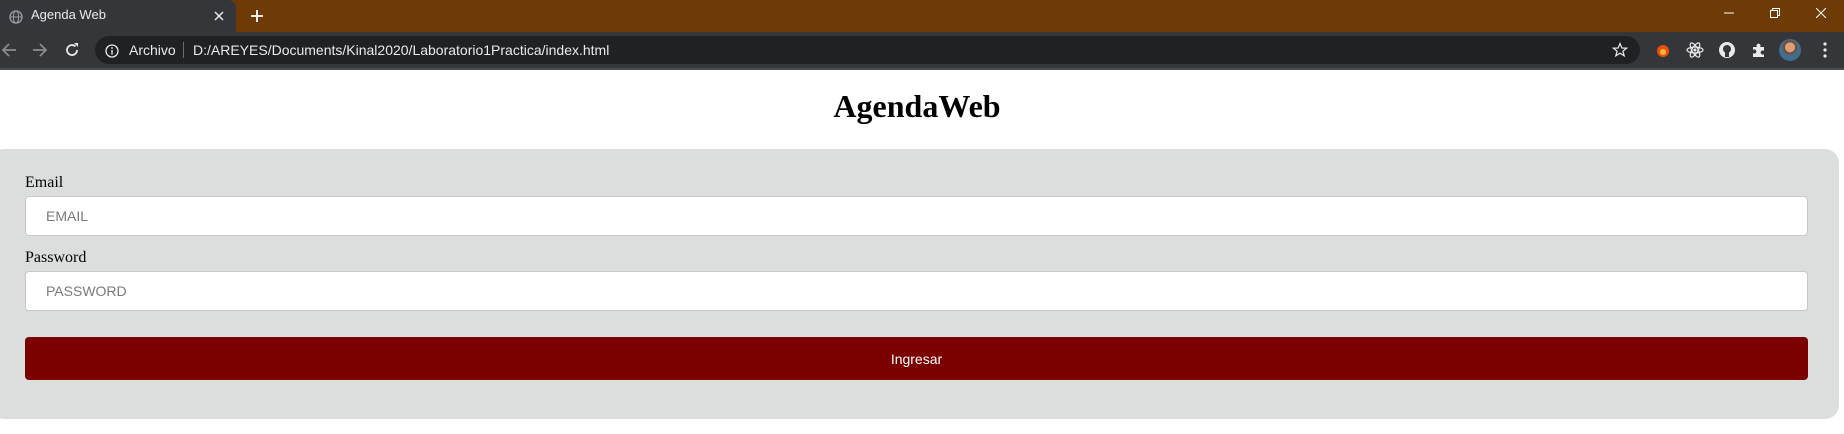 The image size is (1844, 434). What do you see at coordinates (916, 358) in the screenshot?
I see `submit-button: Ingresar` at bounding box center [916, 358].